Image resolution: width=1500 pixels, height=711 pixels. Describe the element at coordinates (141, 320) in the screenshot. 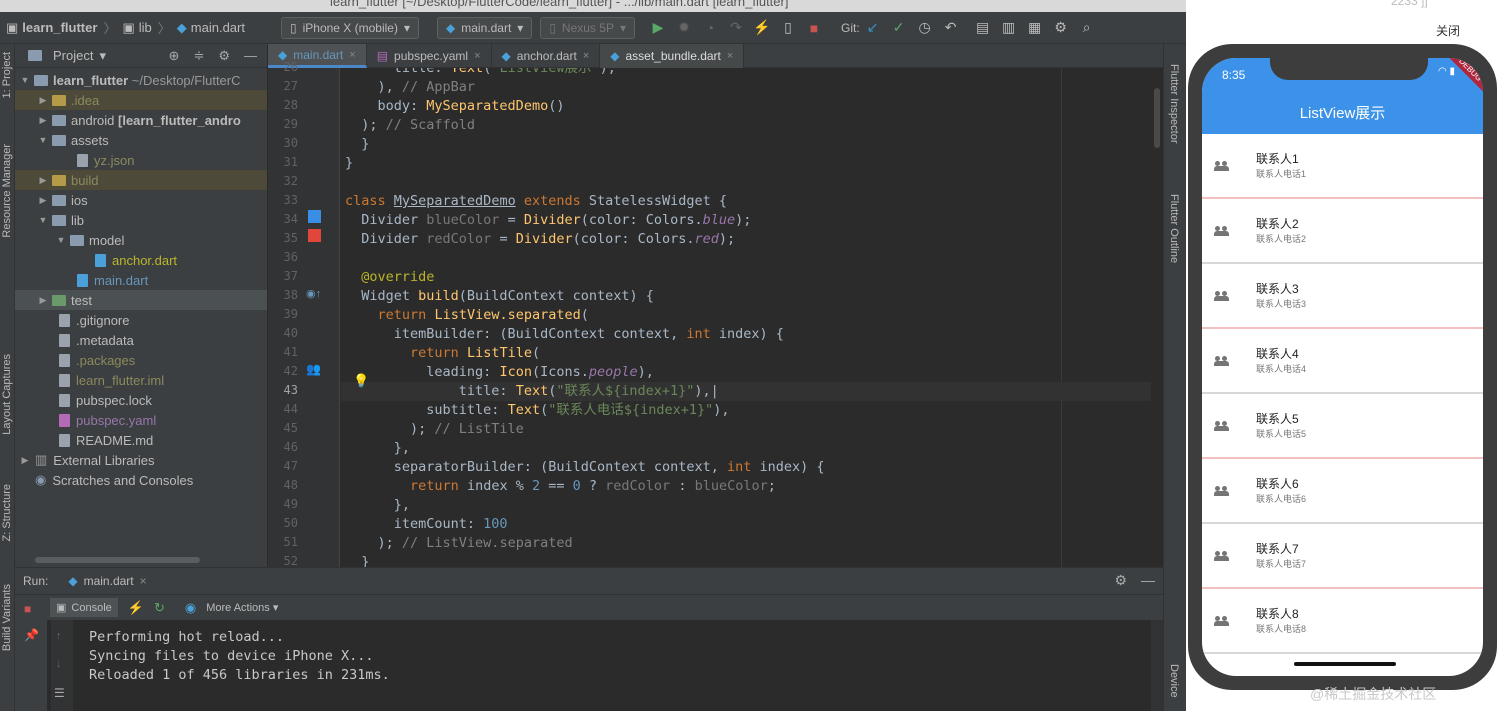

I see `tree-item-gitignore: .gitignore` at that location.